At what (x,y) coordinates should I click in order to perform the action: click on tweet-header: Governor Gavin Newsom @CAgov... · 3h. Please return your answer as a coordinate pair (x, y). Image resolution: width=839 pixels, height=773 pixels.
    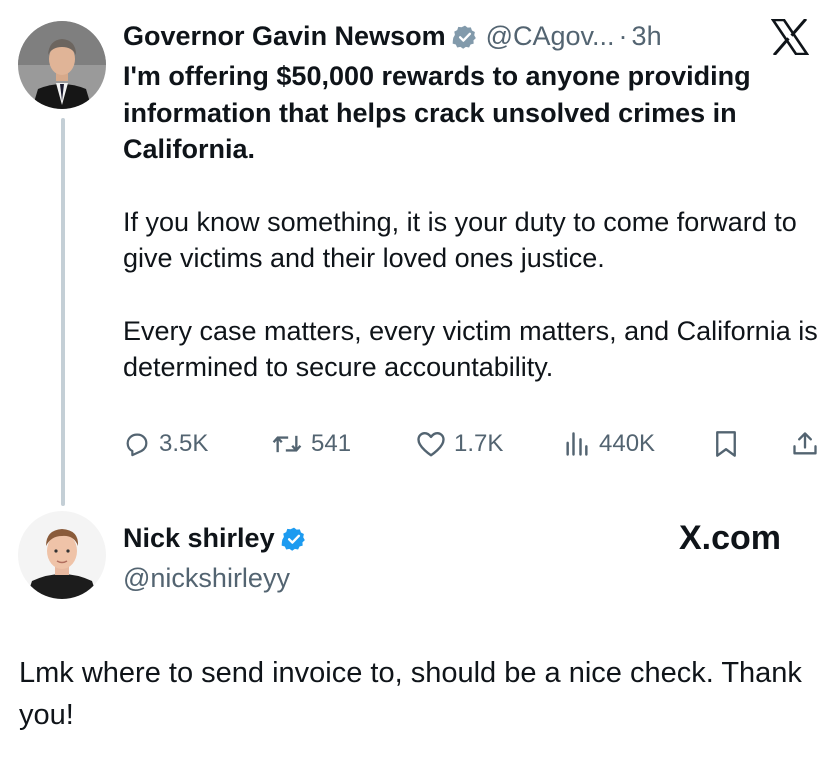
    Looking at the image, I should click on (392, 36).